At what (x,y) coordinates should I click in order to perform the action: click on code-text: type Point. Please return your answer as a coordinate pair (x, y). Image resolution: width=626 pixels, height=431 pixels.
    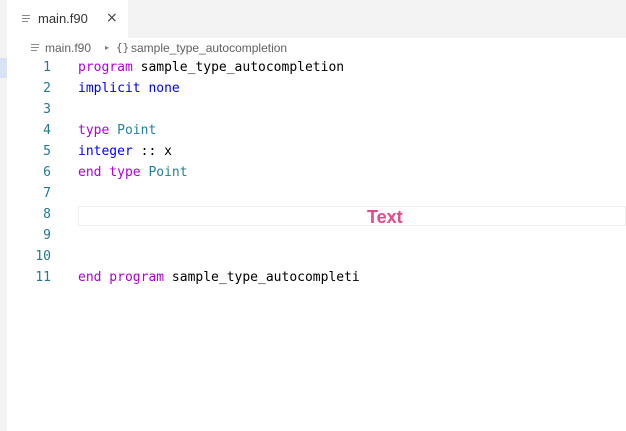
    Looking at the image, I should click on (117, 130).